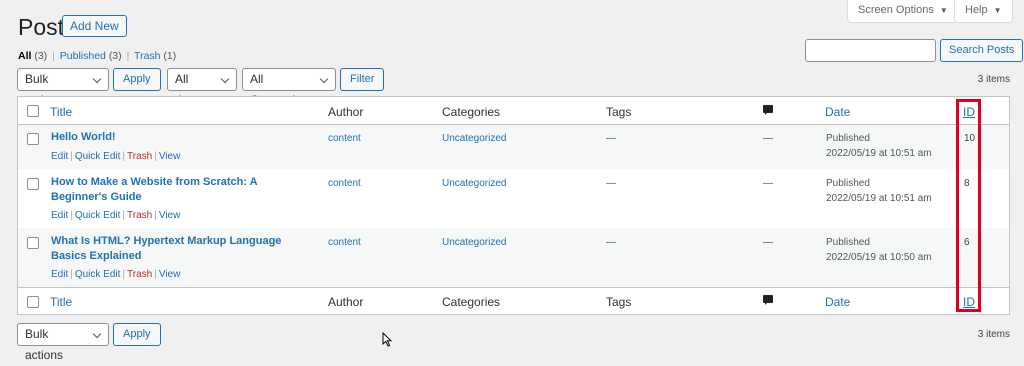 The image size is (1024, 366). What do you see at coordinates (896, 10) in the screenshot?
I see `screen-options-label: Screen Options` at bounding box center [896, 10].